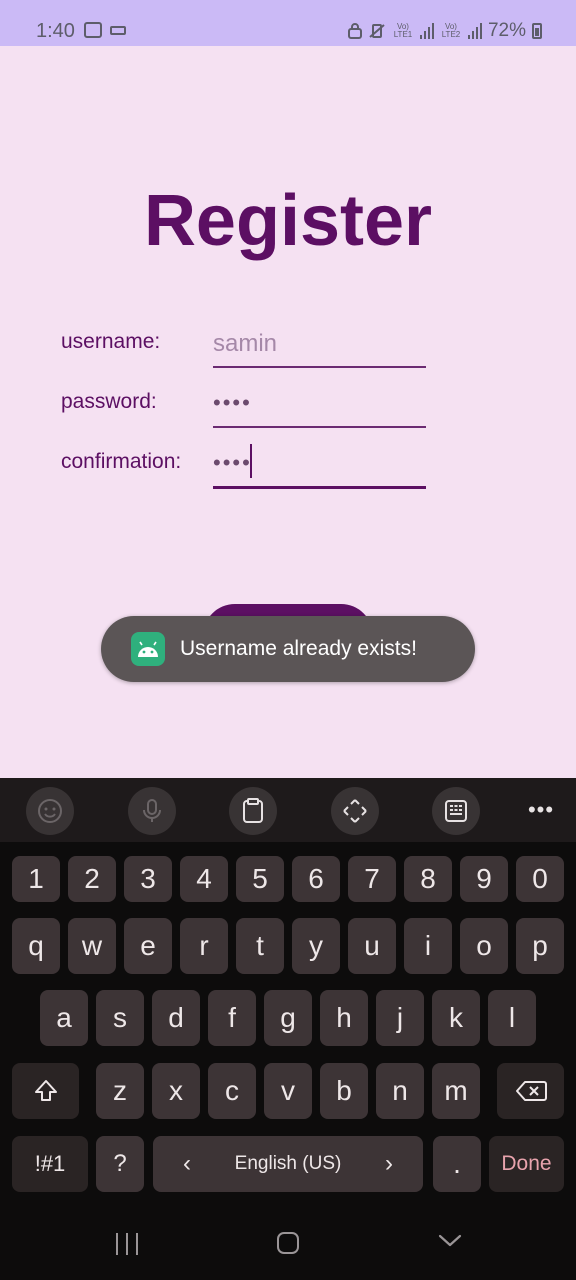 This screenshot has width=576, height=1280. I want to click on done-key: Done, so click(526, 1164).